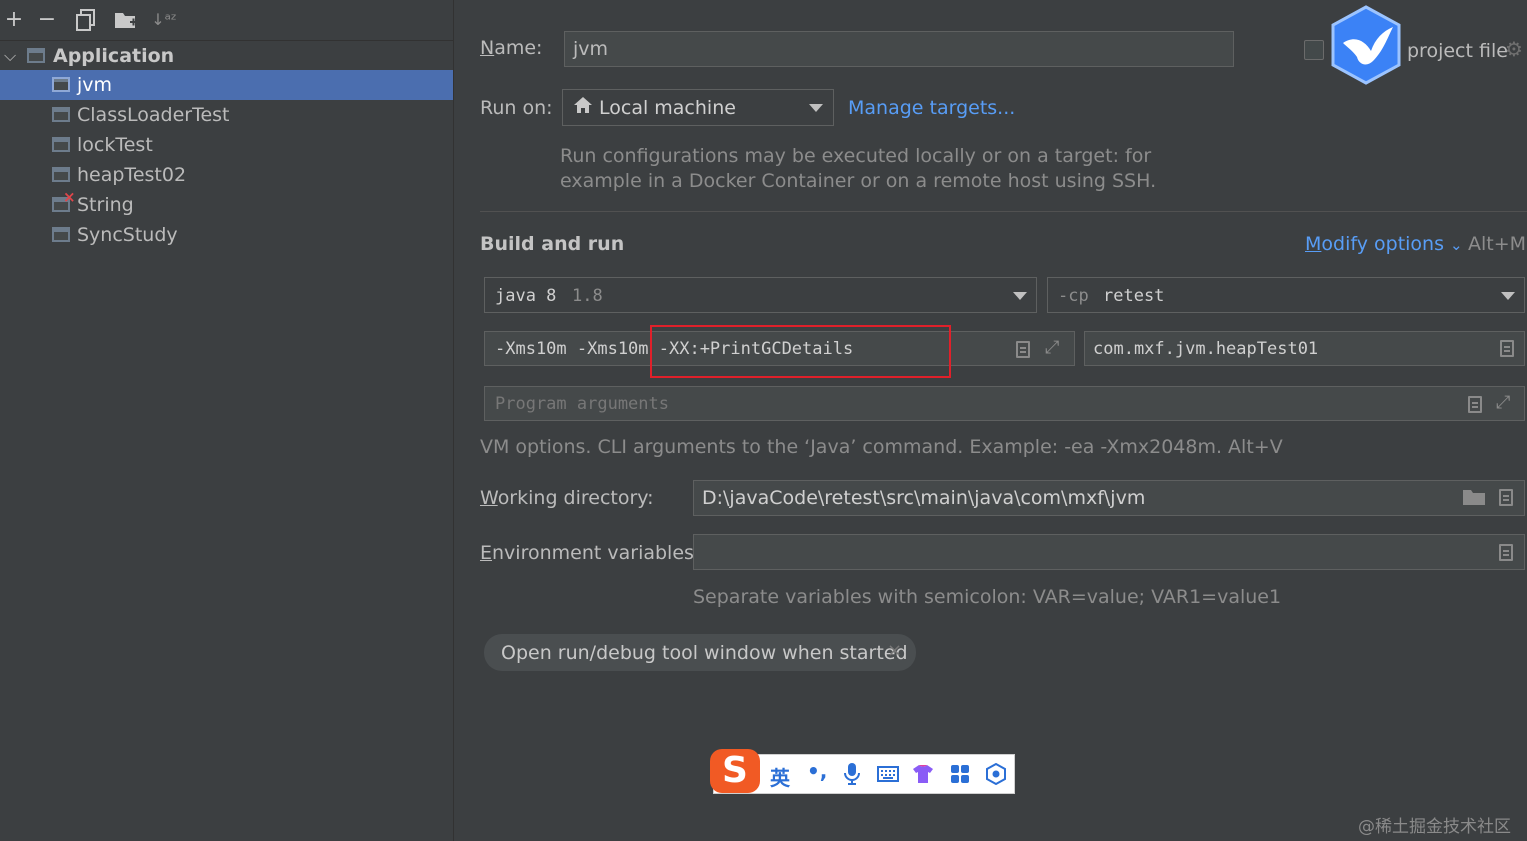  I want to click on tree-item-syncstudy: SyncStudy, so click(226, 235).